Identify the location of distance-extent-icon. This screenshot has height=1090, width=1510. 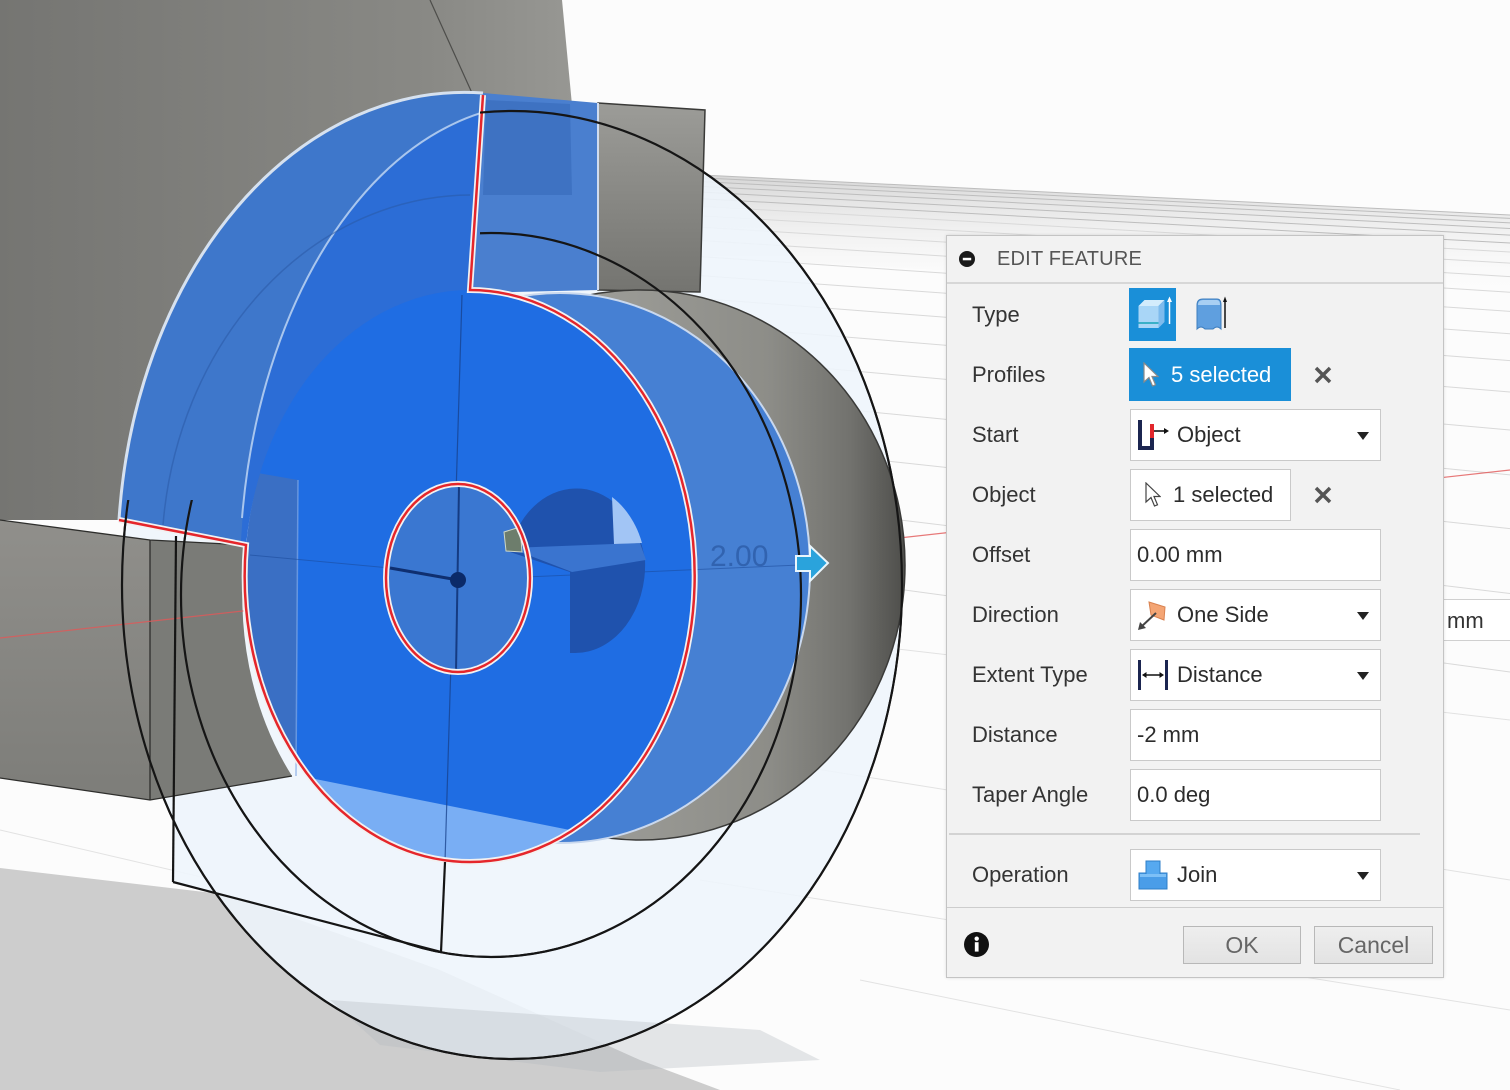
(1153, 675).